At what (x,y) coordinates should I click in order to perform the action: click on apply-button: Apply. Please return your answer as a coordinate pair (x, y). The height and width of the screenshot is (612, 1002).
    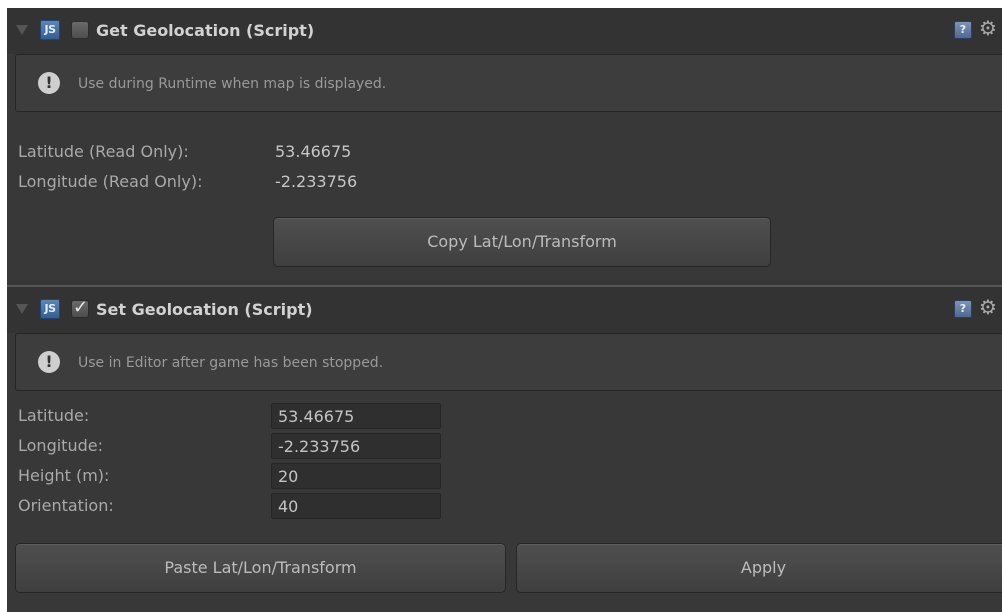
    Looking at the image, I should click on (759, 568).